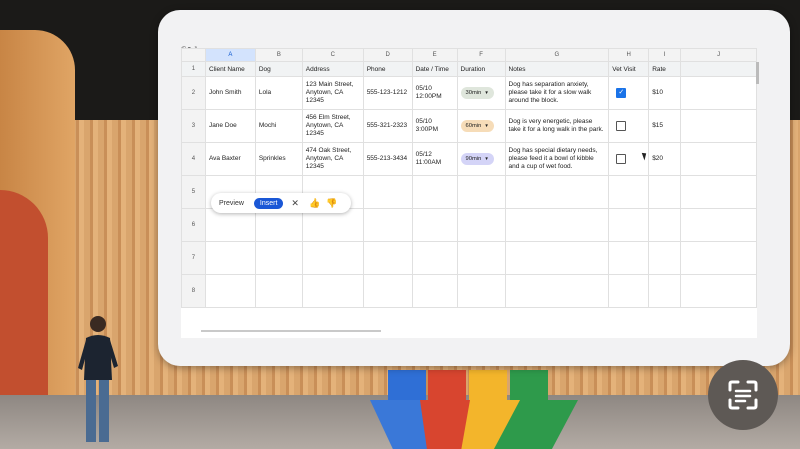  What do you see at coordinates (230, 159) in the screenshot?
I see `client-name-cell: Ava Baxter` at bounding box center [230, 159].